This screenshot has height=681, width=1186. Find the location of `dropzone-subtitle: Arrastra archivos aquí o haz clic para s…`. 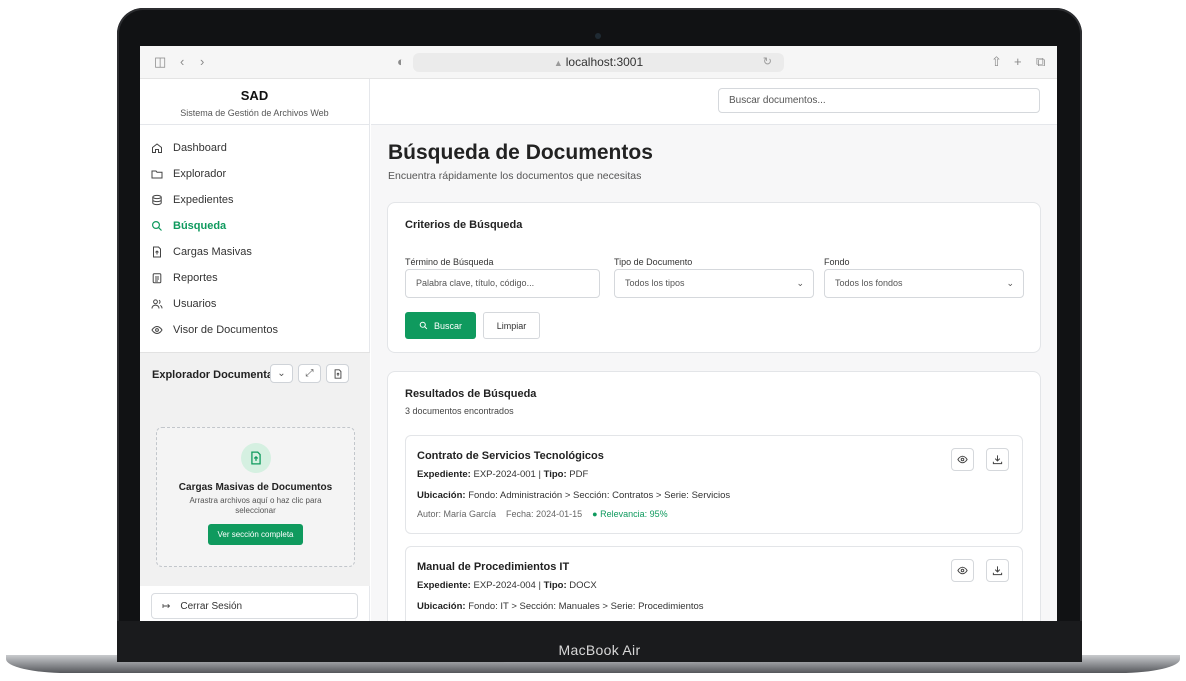

dropzone-subtitle: Arrastra archivos aquí o haz clic para s… is located at coordinates (255, 505).